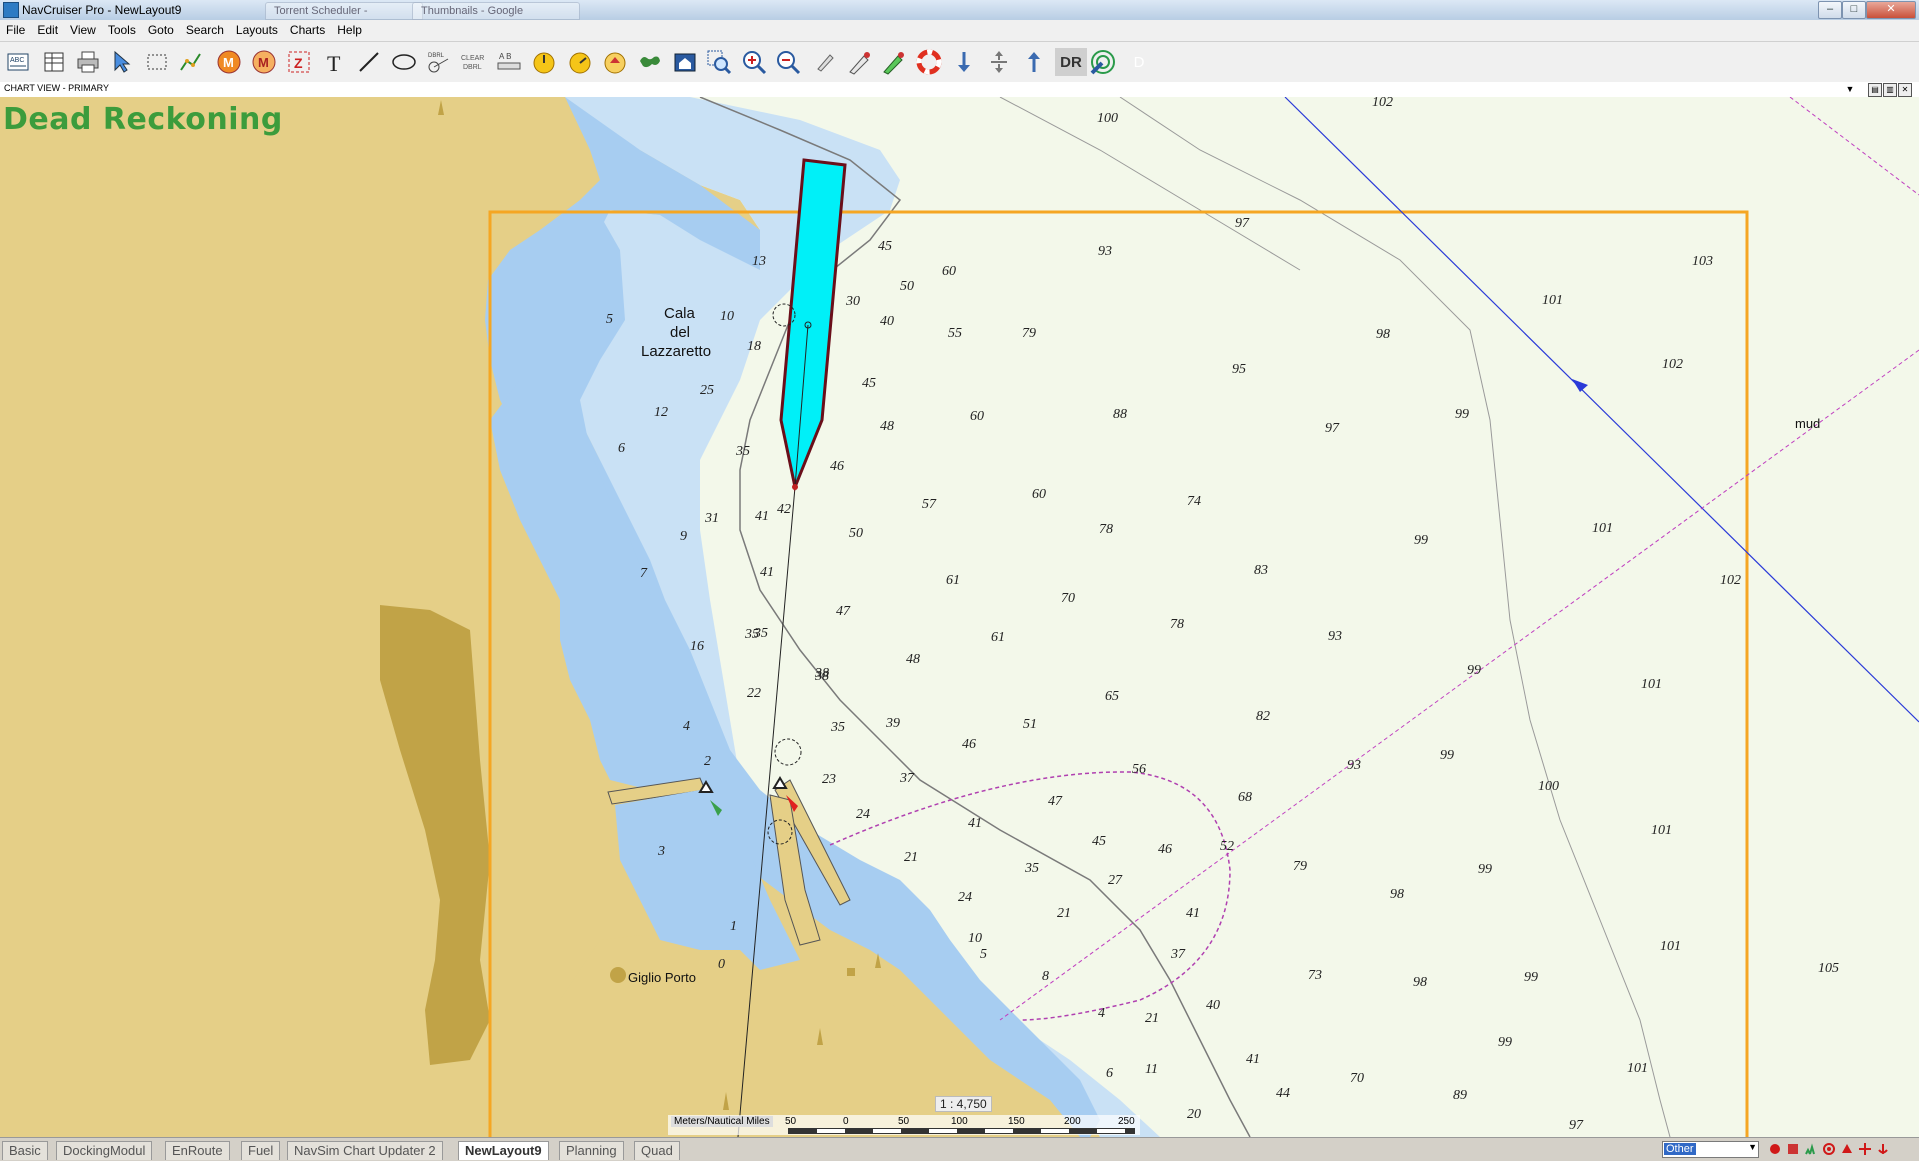 This screenshot has height=1161, width=1919. Describe the element at coordinates (1029, 333) in the screenshot. I see `depth-sounding: 79` at that location.